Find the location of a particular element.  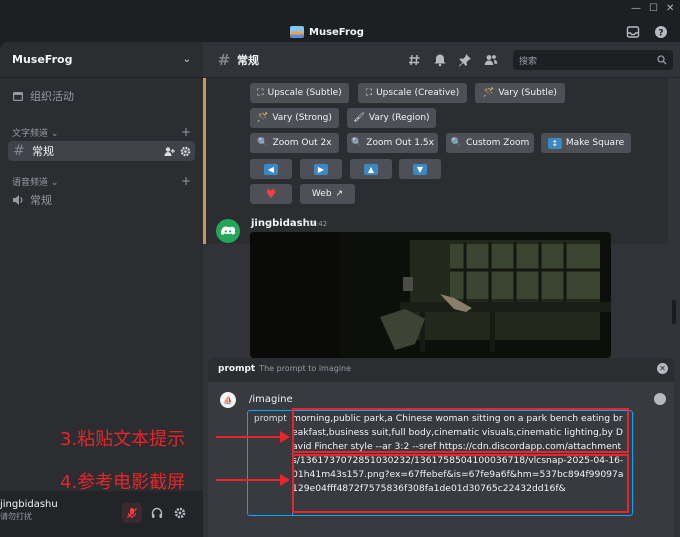

command-option-header: prompt The prompt to imagine is located at coordinates (284, 369).